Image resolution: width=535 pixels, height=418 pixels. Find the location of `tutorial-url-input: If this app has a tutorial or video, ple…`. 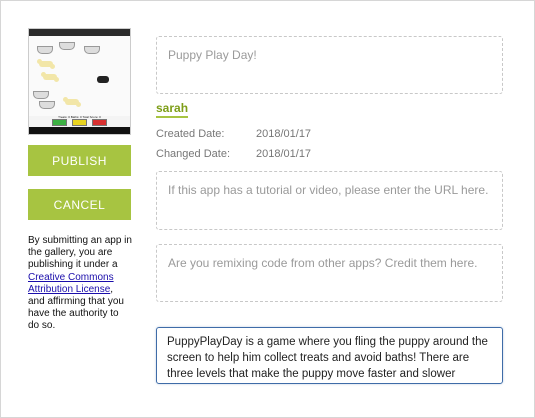

tutorial-url-input: If this app has a tutorial or video, ple… is located at coordinates (329, 200).